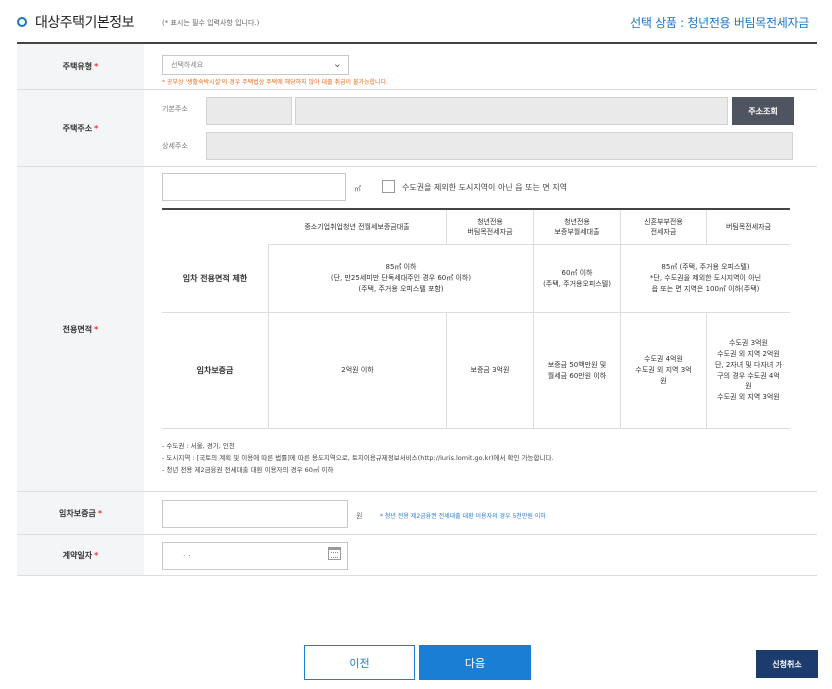 The image size is (832, 689). Describe the element at coordinates (499, 146) in the screenshot. I see `detail-address-field` at that location.